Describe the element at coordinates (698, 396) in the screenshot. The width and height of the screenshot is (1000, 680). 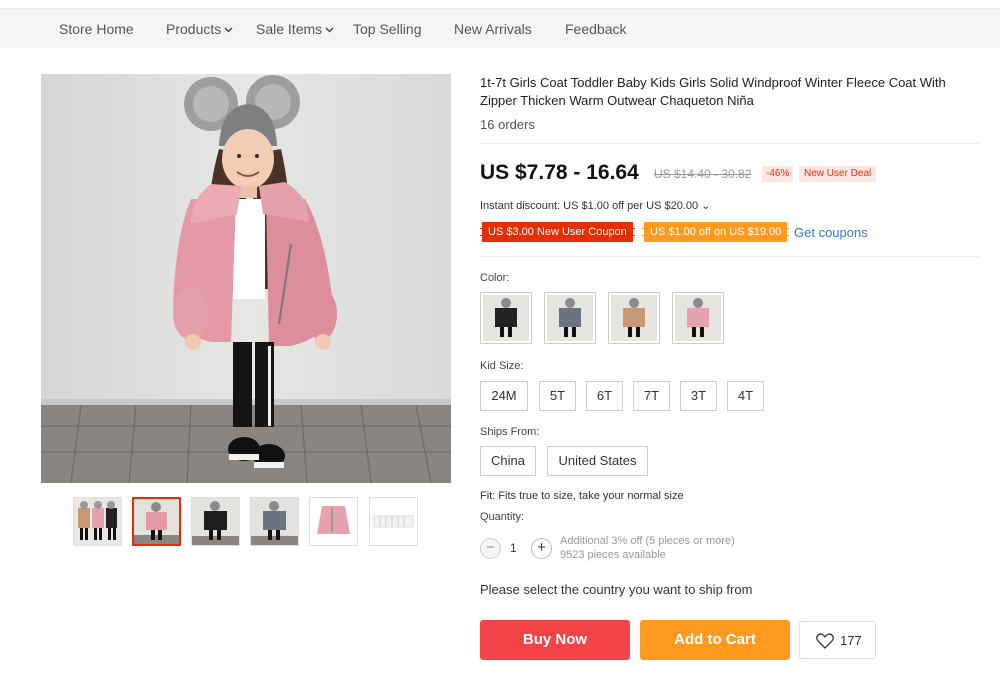
I see `size-option-3t: 3T` at that location.